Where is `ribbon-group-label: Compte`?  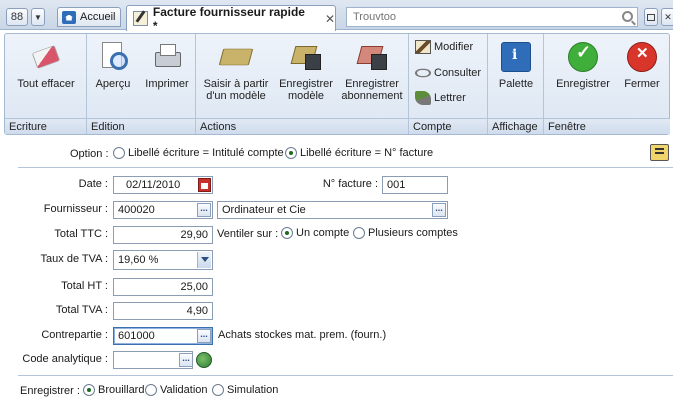 ribbon-group-label: Compte is located at coordinates (448, 126).